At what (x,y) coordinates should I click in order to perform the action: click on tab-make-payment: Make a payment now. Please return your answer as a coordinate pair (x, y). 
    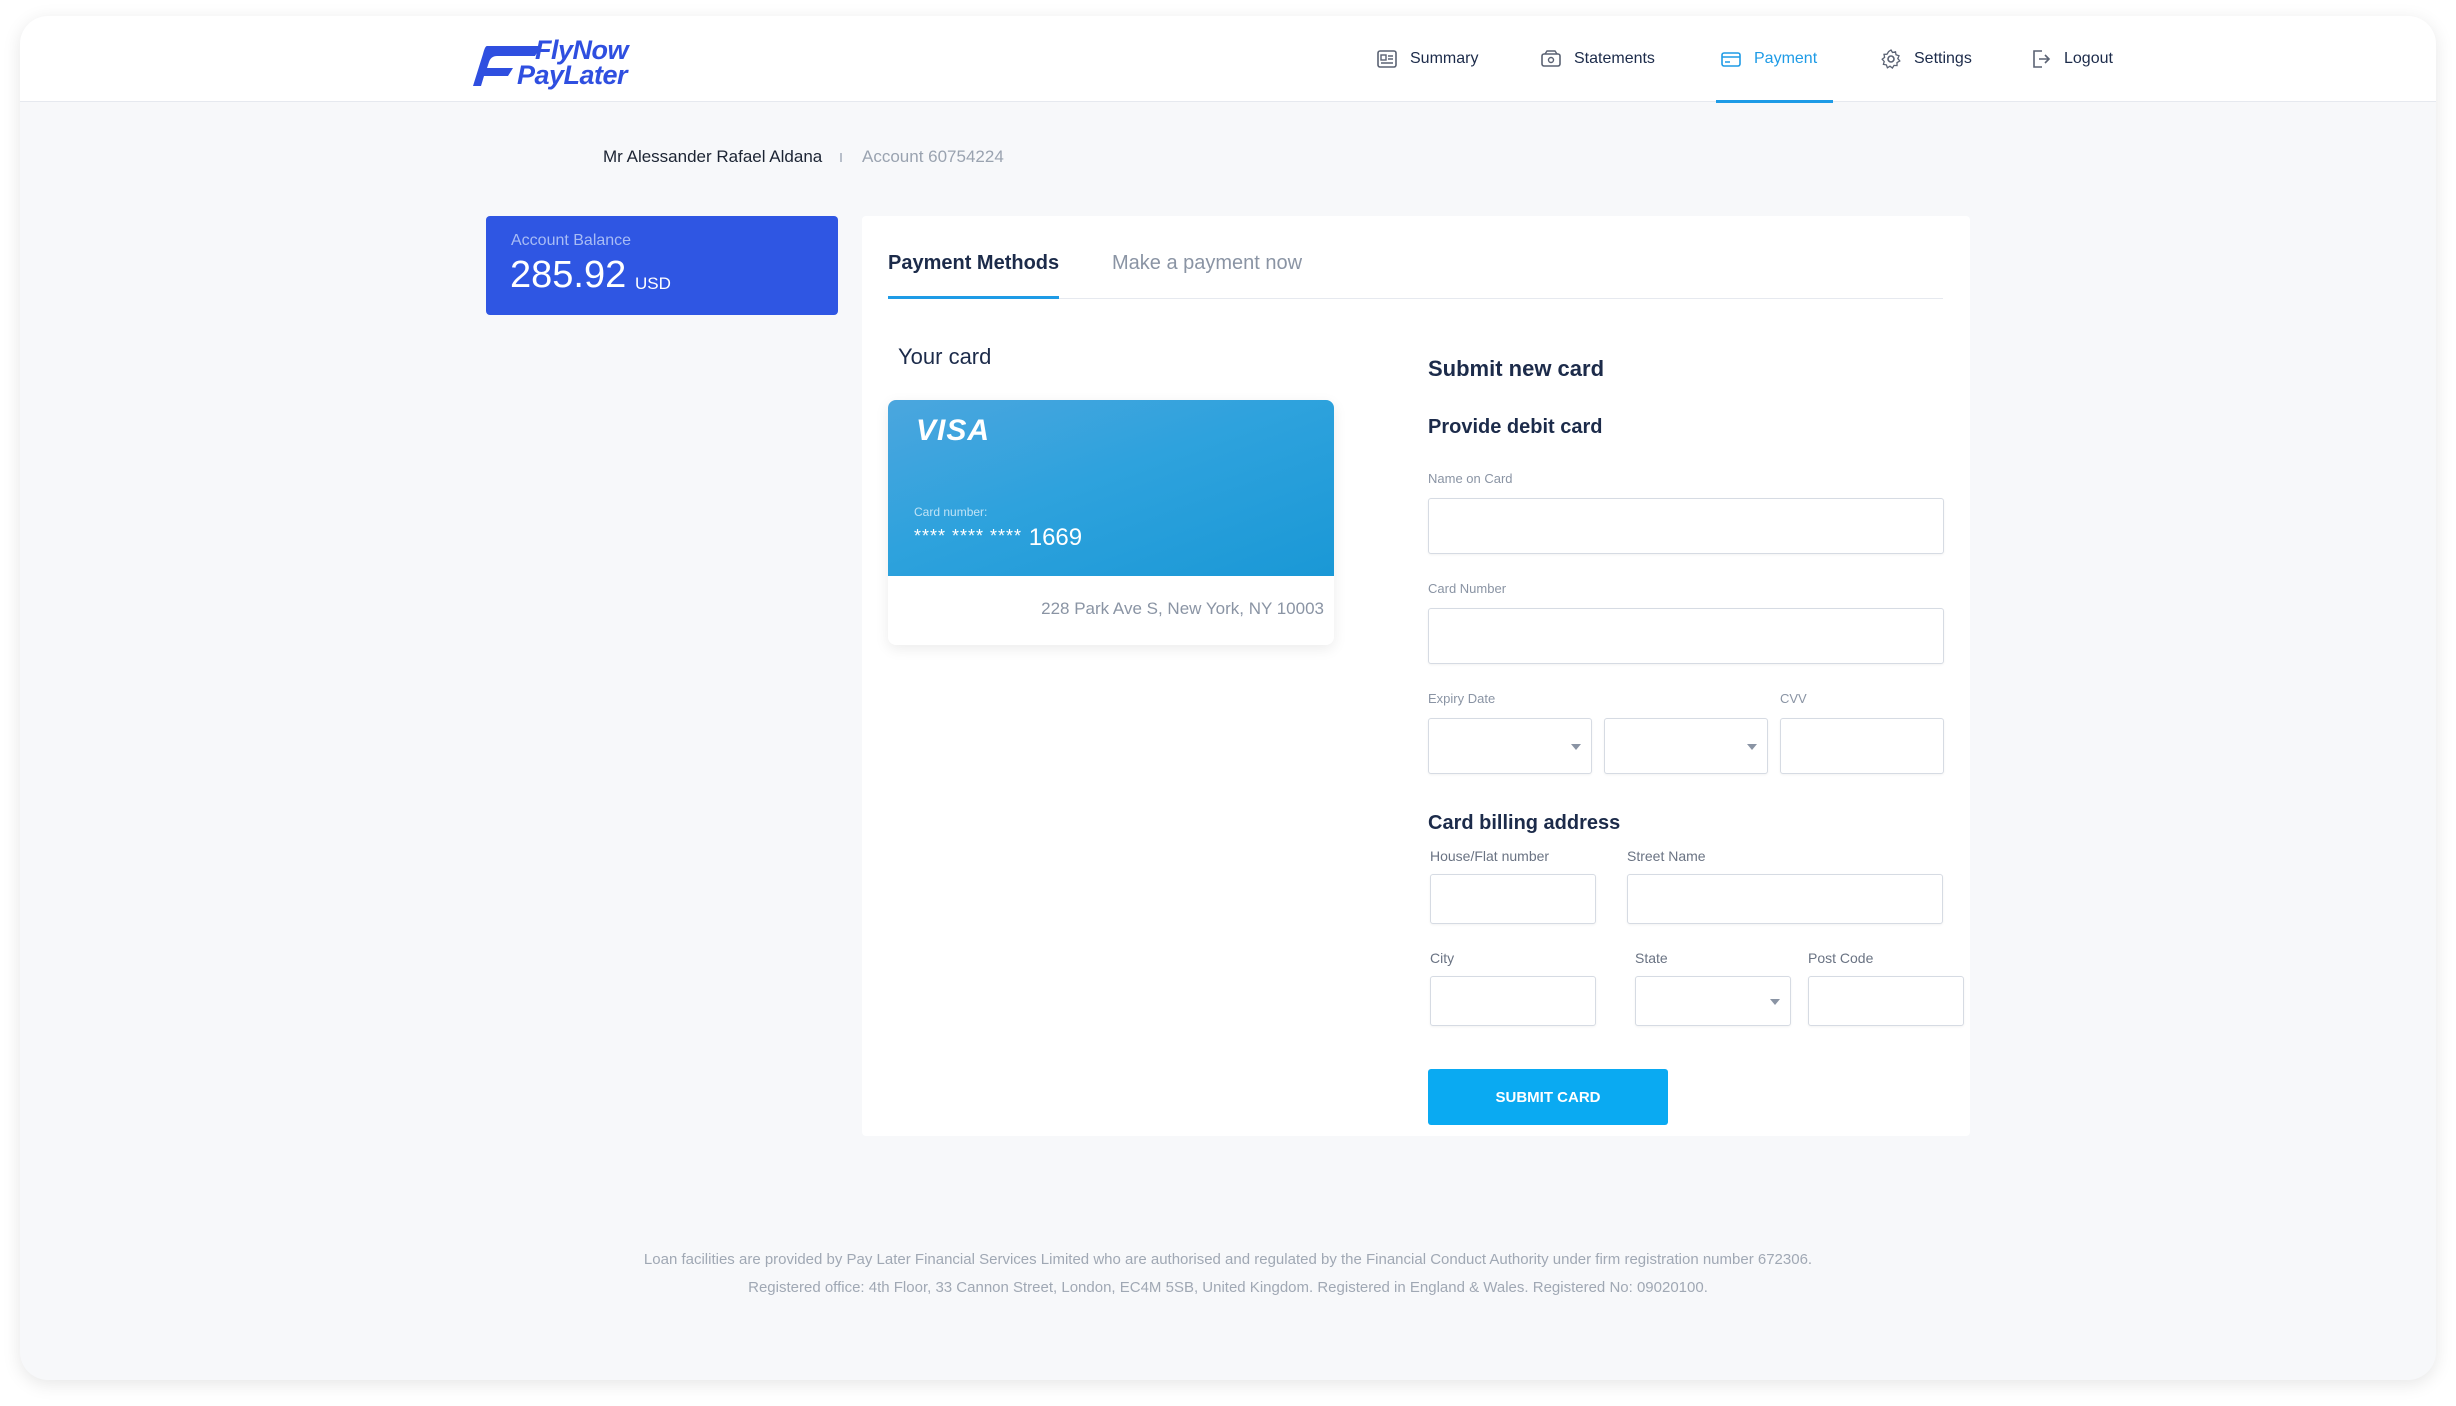
    Looking at the image, I should click on (1207, 263).